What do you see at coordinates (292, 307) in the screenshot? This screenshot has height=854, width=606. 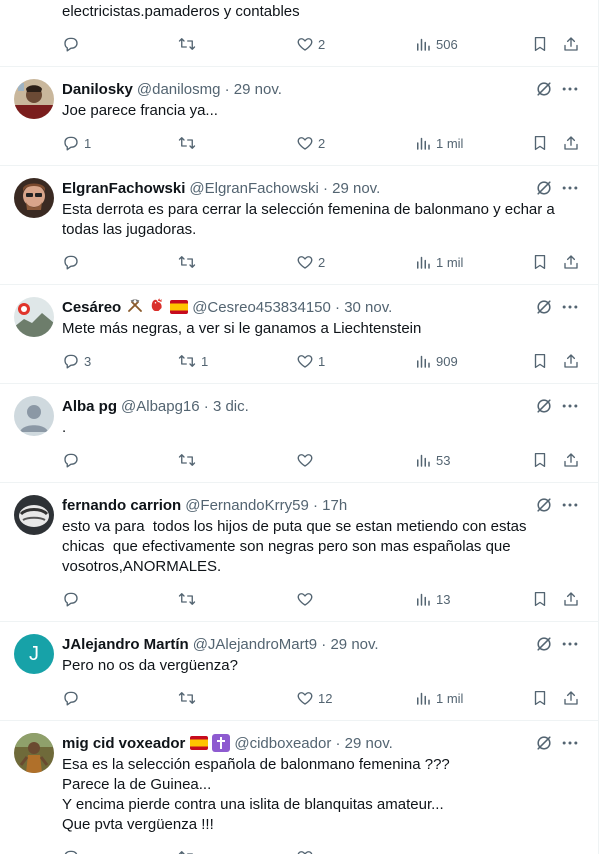 I see `handle-and-date: @Cesreo453834150 · 30 nov.` at bounding box center [292, 307].